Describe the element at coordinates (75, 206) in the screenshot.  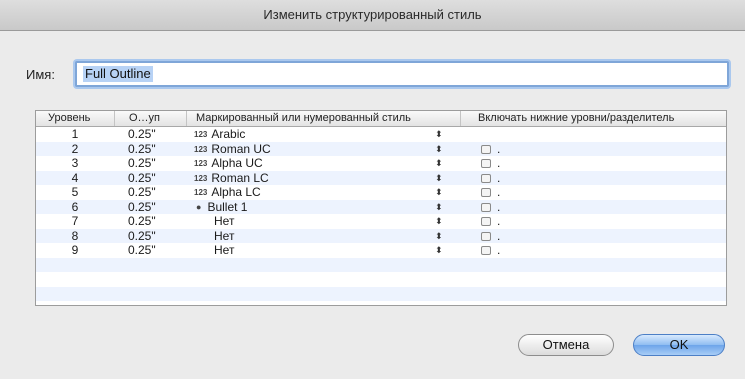
I see `level-cell: 6` at that location.